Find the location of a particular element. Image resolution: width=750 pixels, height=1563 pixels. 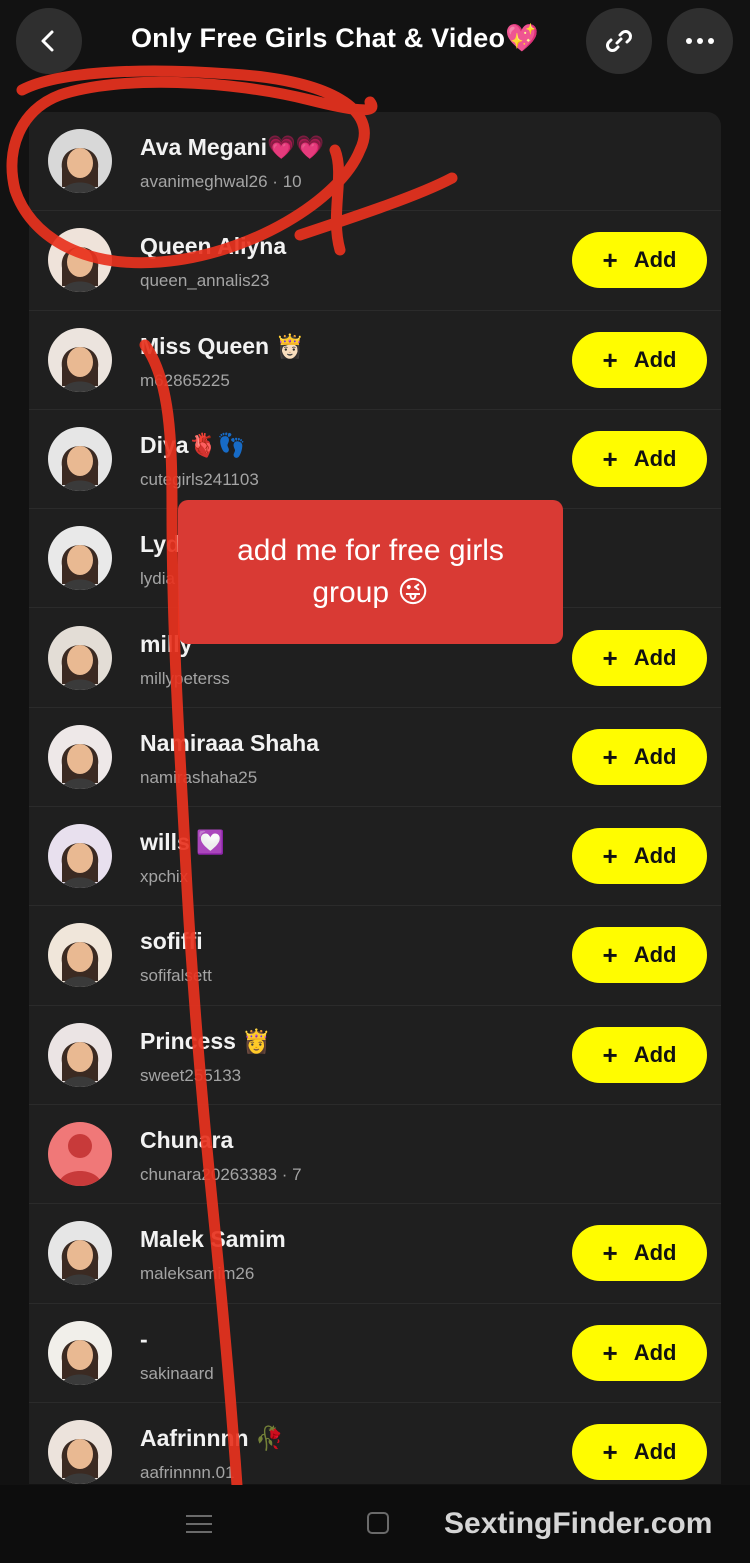

member-name: Malek Samim is located at coordinates (213, 1239).